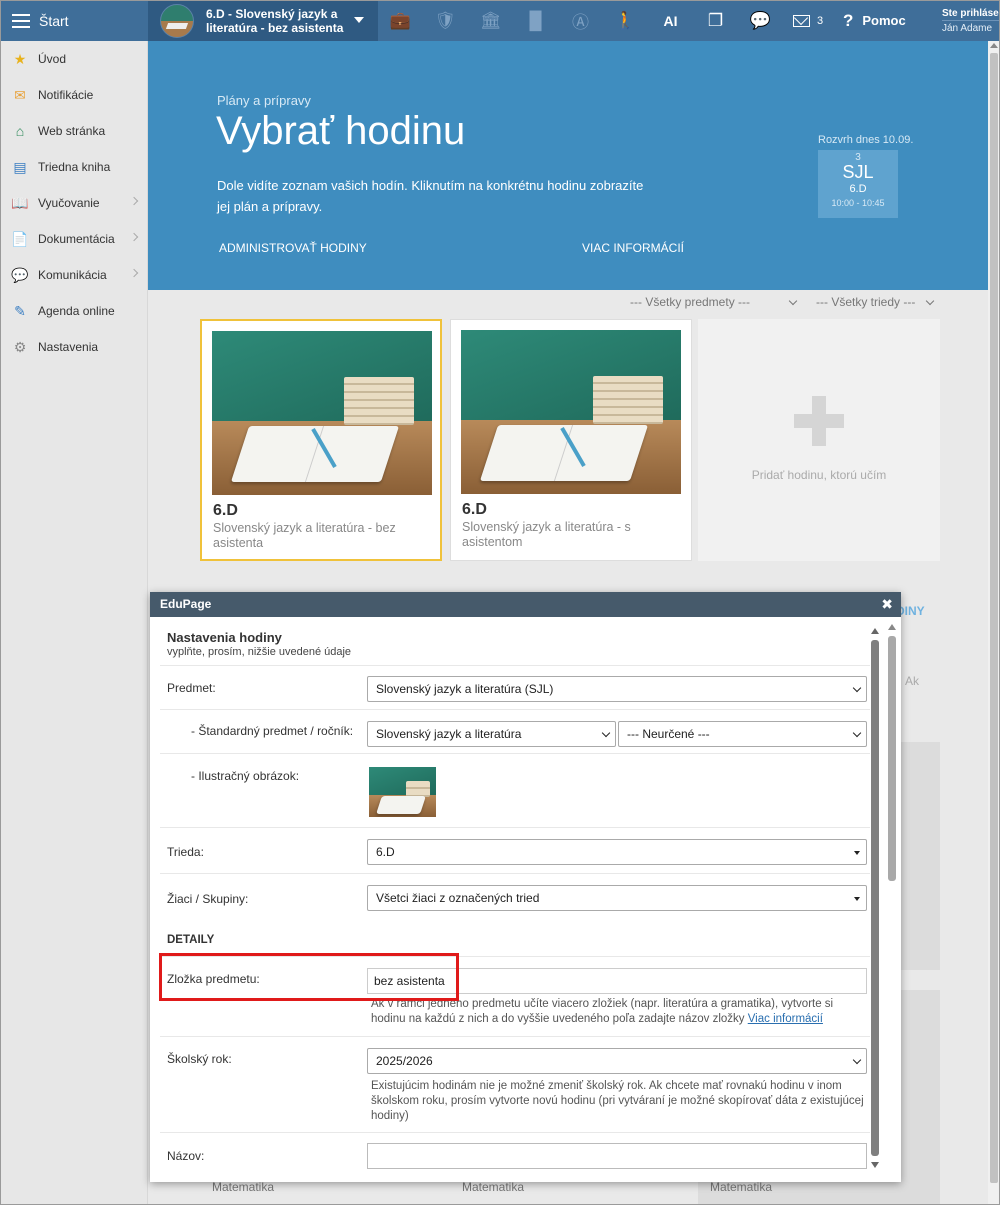 The image size is (1000, 1205). What do you see at coordinates (668, 734) in the screenshot?
I see `grade-value: --- Neurčené ---` at bounding box center [668, 734].